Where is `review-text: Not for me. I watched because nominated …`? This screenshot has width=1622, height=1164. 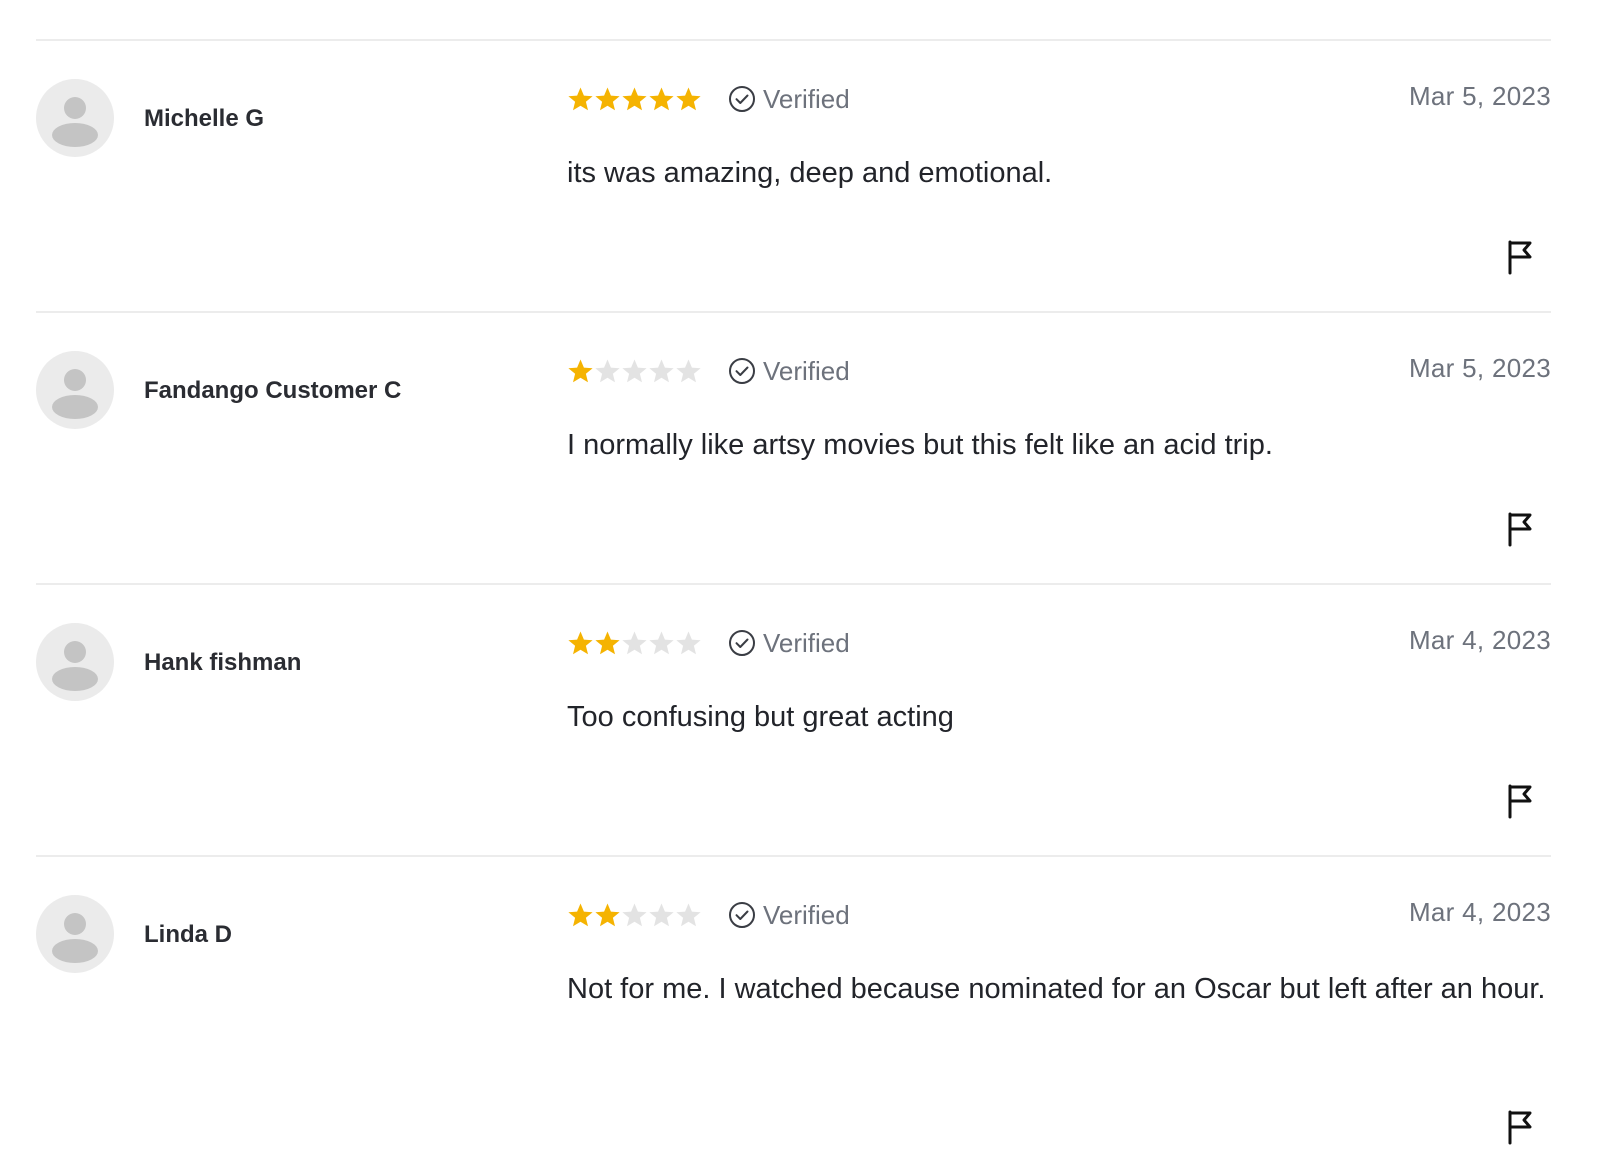 review-text: Not for me. I watched because nominated … is located at coordinates (1056, 989).